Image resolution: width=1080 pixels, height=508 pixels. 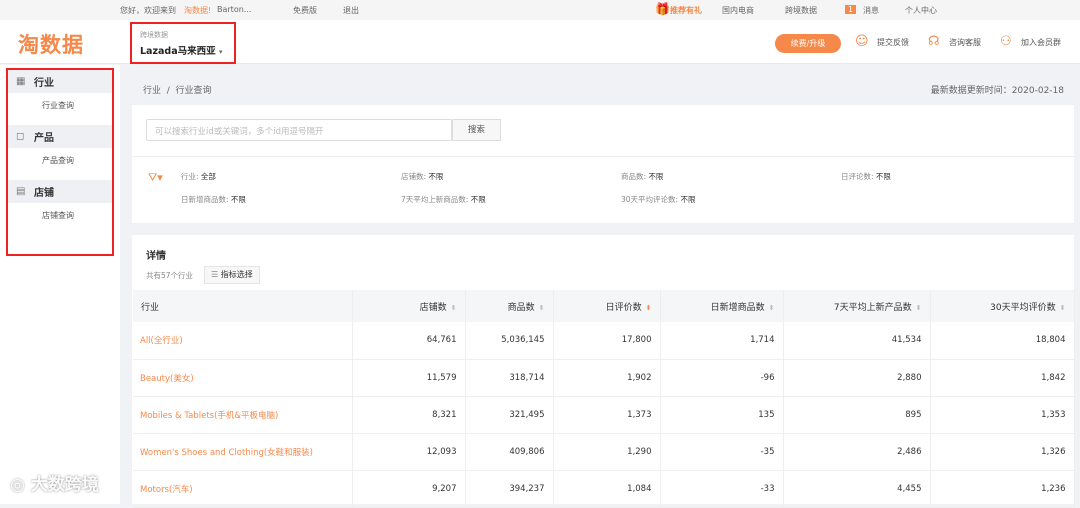 I want to click on grid-icon: ▦, so click(x=21, y=81).